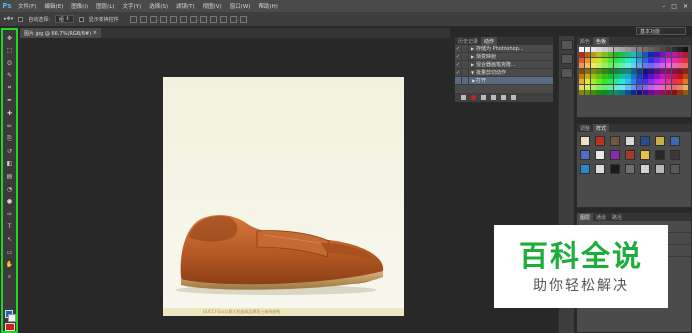 This screenshot has height=333, width=692. What do you see at coordinates (585, 217) in the screenshot?
I see `tab-layers: 图层` at bounding box center [585, 217].